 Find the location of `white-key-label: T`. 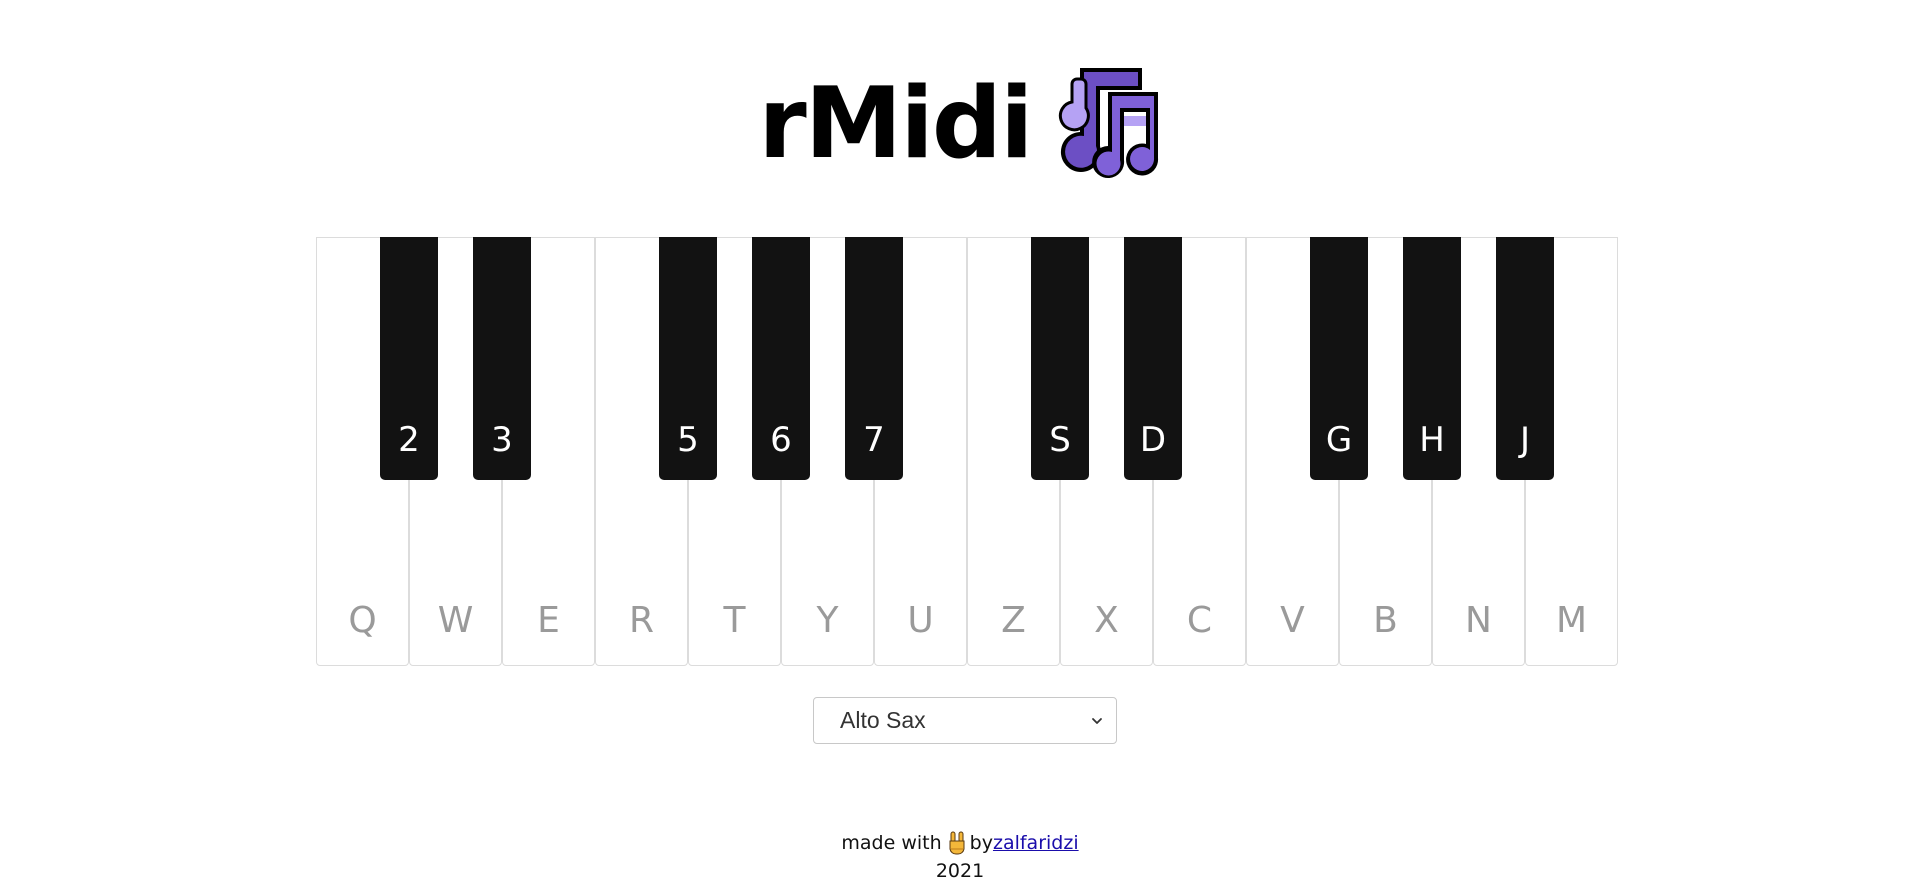

white-key-label: T is located at coordinates (734, 620).